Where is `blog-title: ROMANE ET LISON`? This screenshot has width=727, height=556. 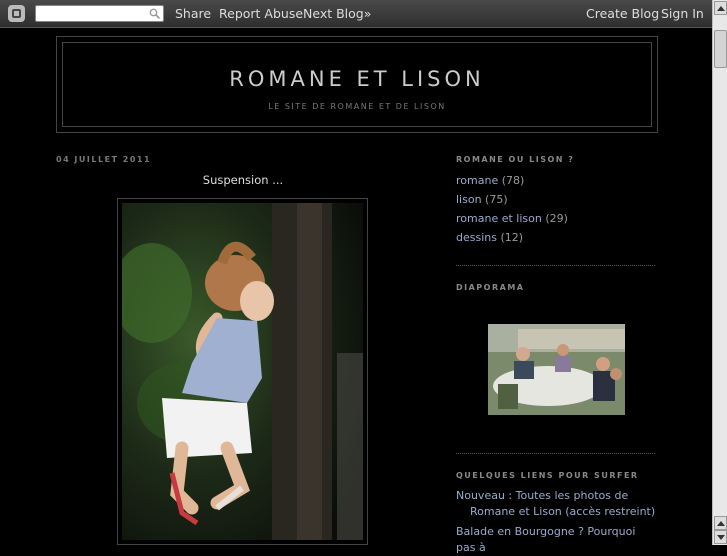 blog-title: ROMANE ET LISON is located at coordinates (357, 79).